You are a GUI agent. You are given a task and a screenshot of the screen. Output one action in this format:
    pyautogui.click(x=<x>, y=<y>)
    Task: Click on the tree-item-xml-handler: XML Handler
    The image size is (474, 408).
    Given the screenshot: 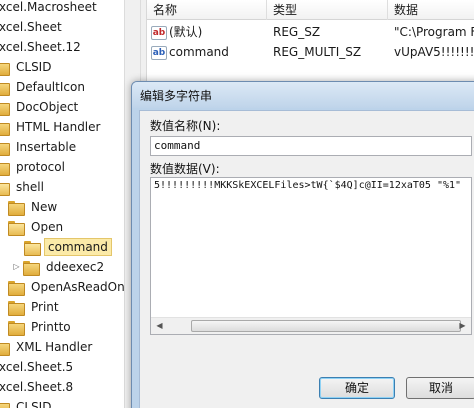 What is the action you would take?
    pyautogui.click(x=47, y=347)
    